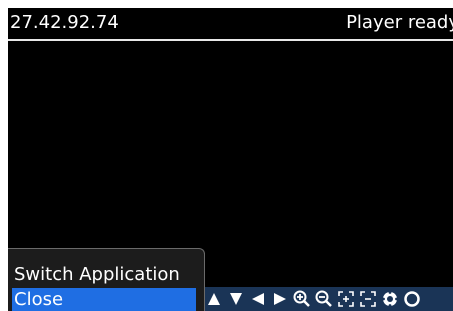 Image resolution: width=453 pixels, height=311 pixels. I want to click on navigation-toolbar, so click(328, 299).